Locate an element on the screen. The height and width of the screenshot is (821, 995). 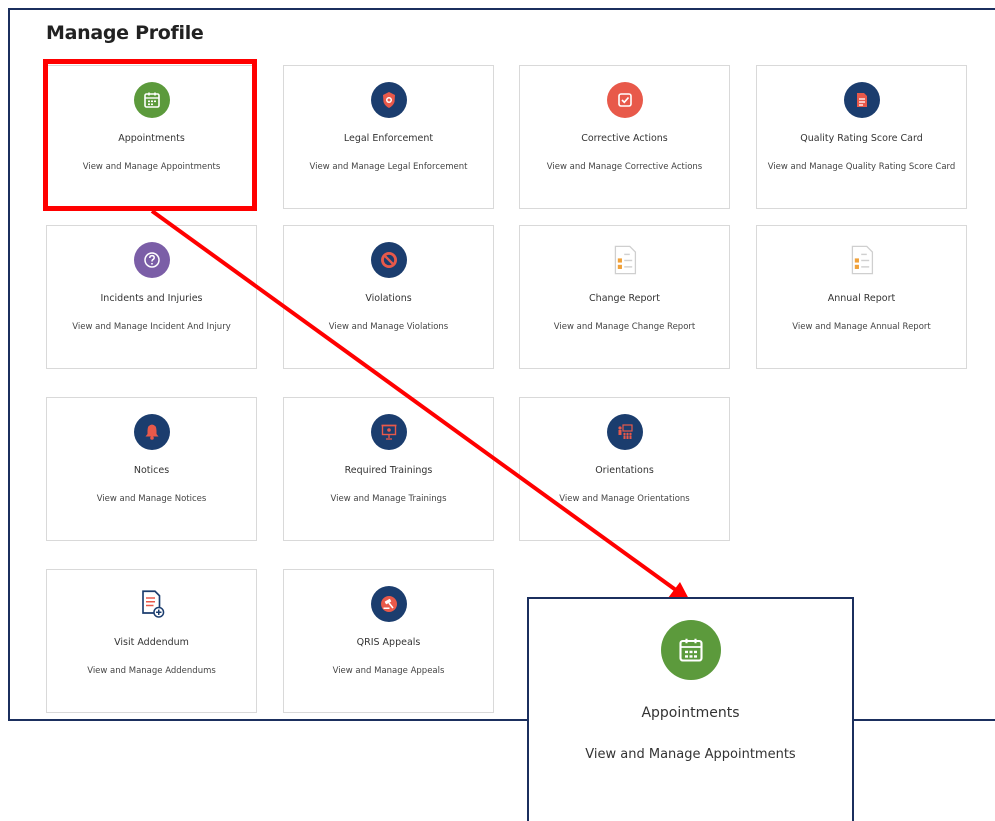
card-title: Required Trainings is located at coordinates (388, 470).